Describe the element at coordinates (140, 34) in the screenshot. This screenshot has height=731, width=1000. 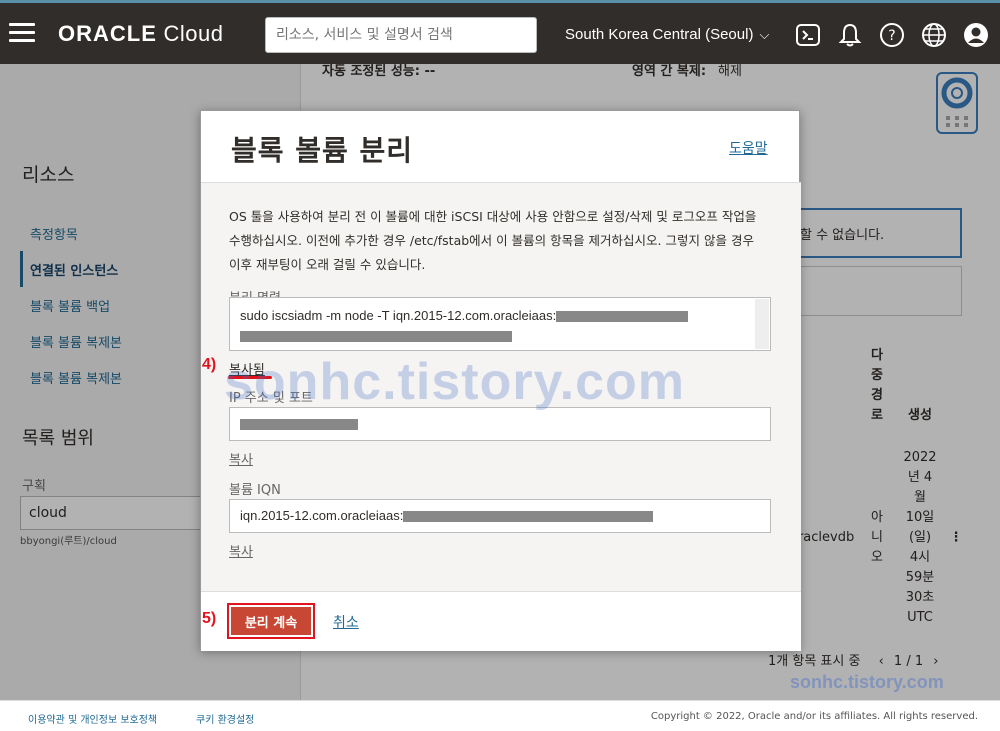
I see `oracle-cloud-logo: ORACLE Cloud` at that location.